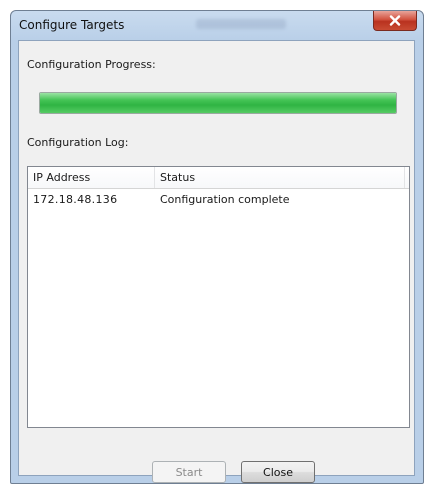  I want to click on column-header-ip-address: IP Address, so click(91, 177).